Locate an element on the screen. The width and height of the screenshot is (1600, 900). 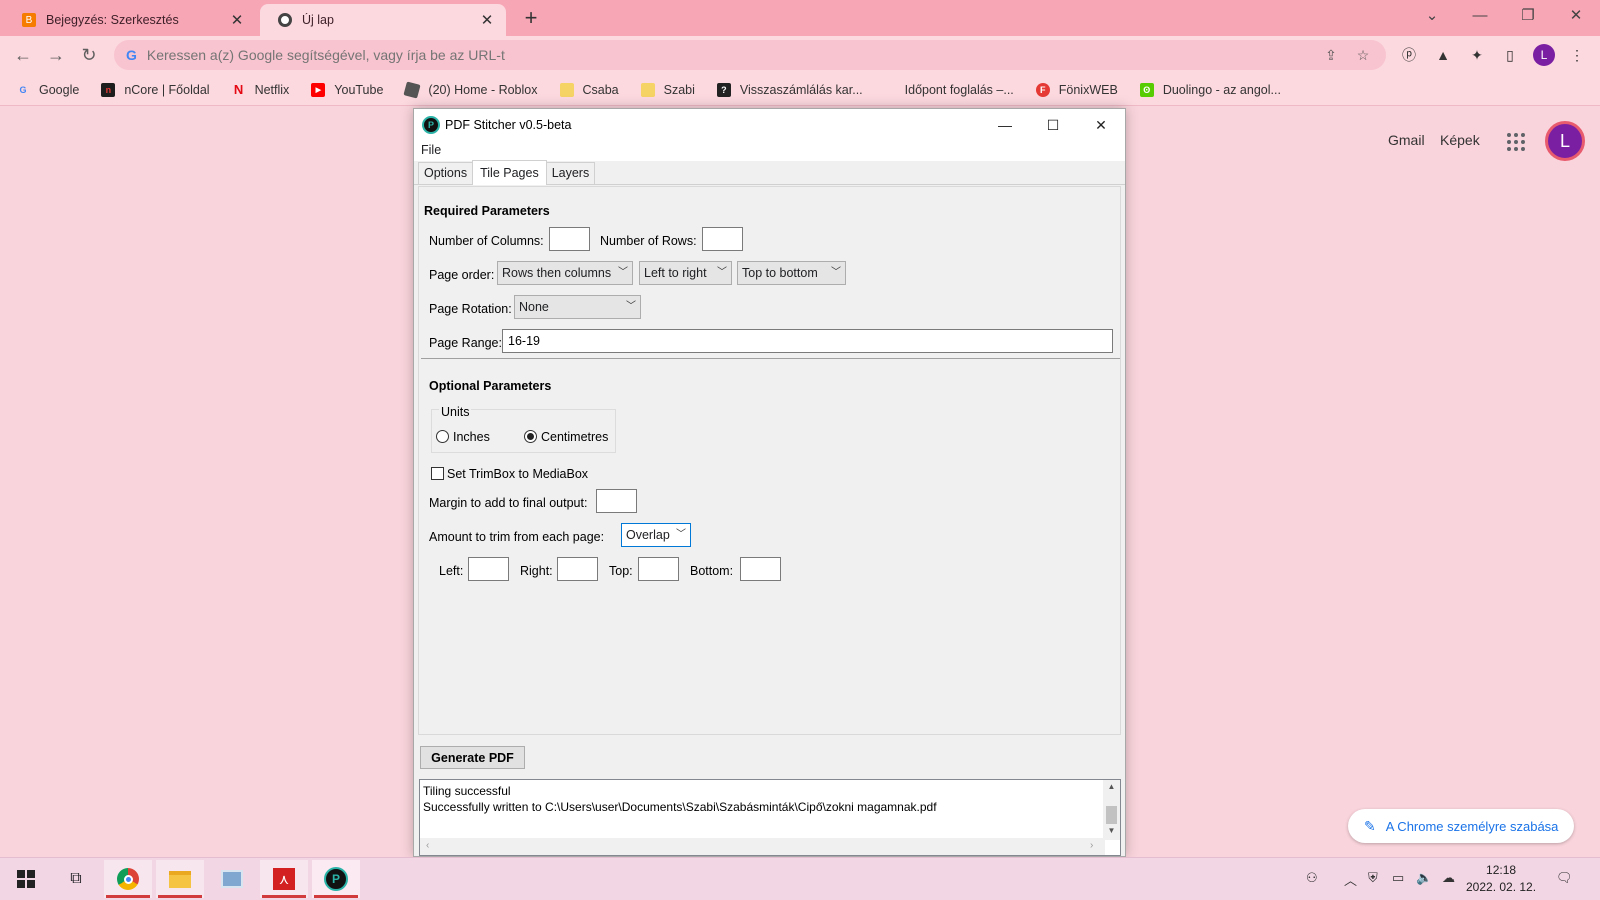
restore-button: ❐ is located at coordinates (1528, 16).